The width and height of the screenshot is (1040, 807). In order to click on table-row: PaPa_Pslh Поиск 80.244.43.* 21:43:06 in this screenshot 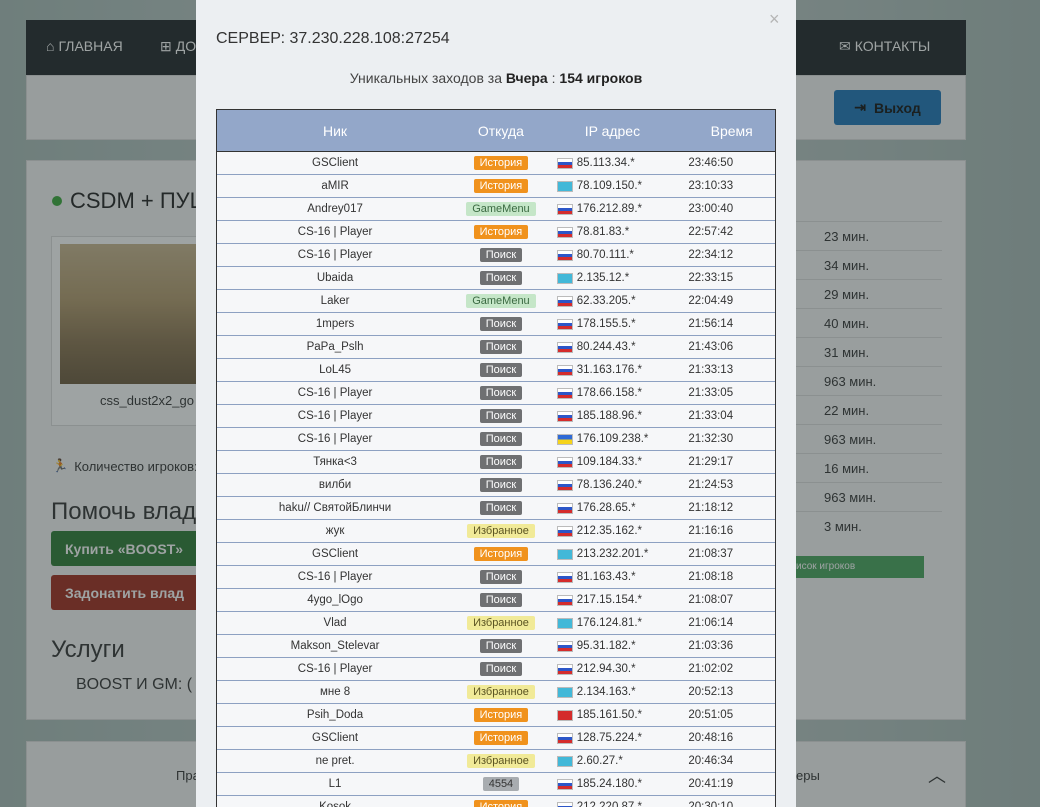, I will do `click(496, 347)`.